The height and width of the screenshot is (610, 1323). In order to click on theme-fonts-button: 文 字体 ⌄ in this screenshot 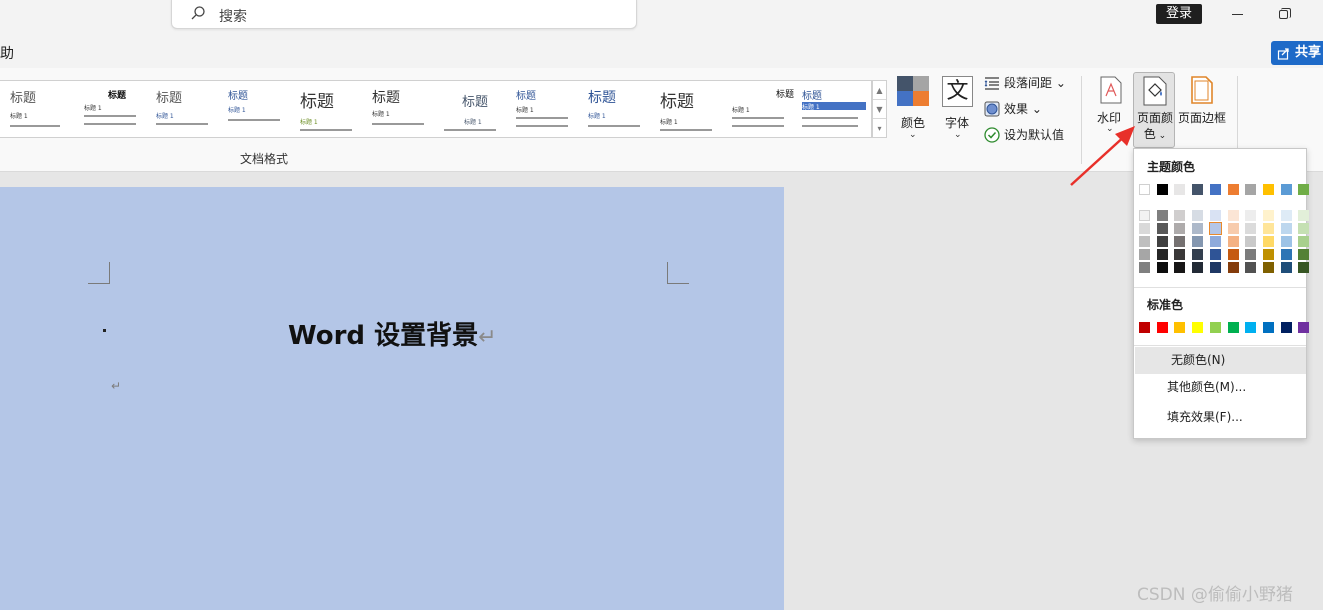, I will do `click(957, 107)`.